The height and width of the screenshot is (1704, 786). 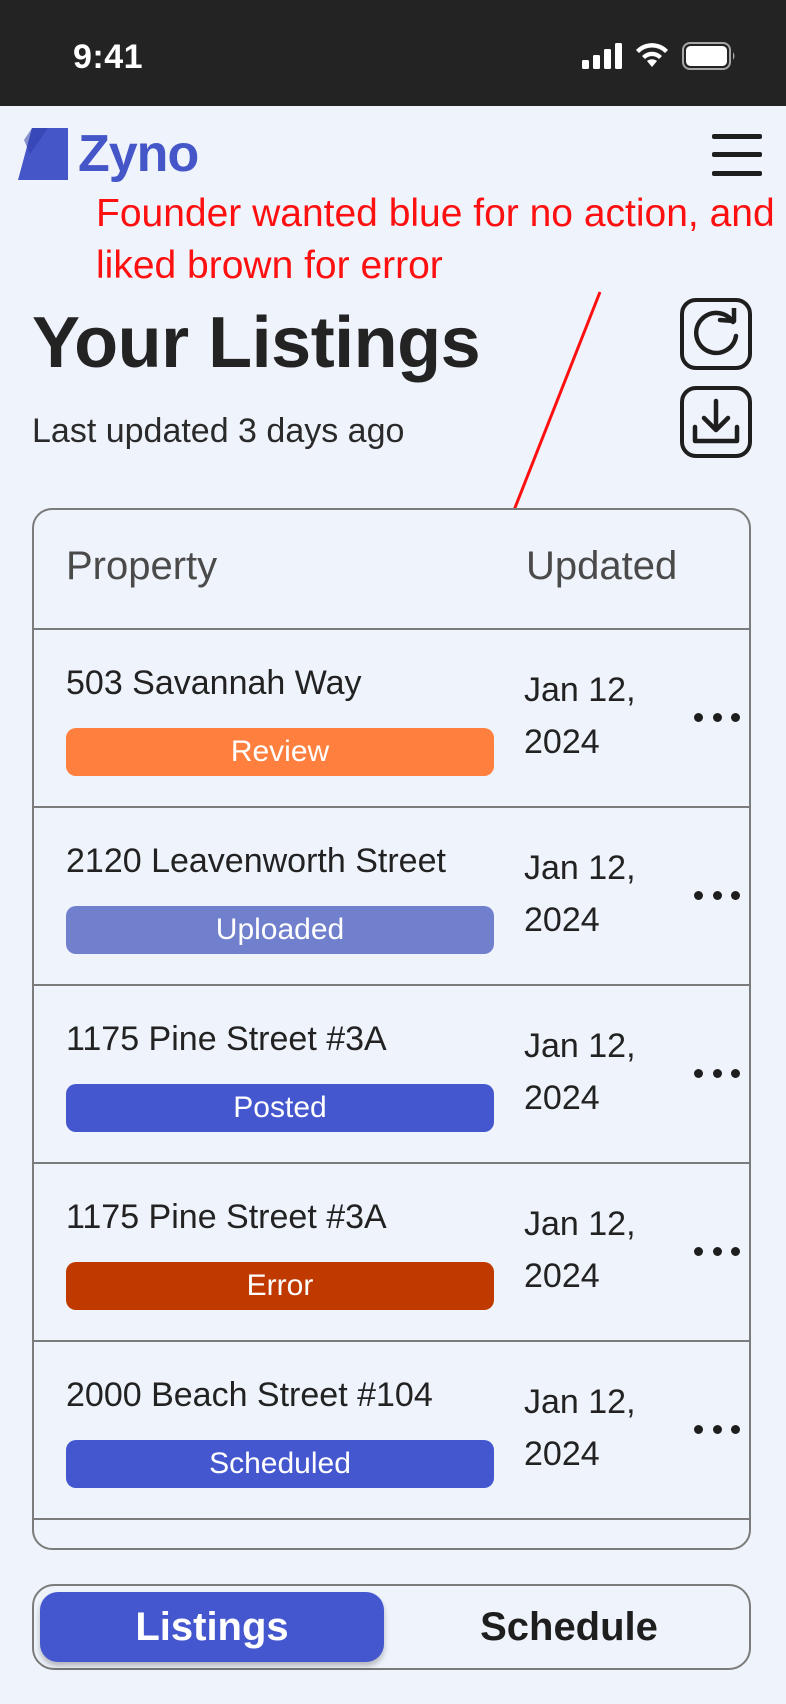 What do you see at coordinates (280, 1108) in the screenshot?
I see `status-badge-posted: Posted` at bounding box center [280, 1108].